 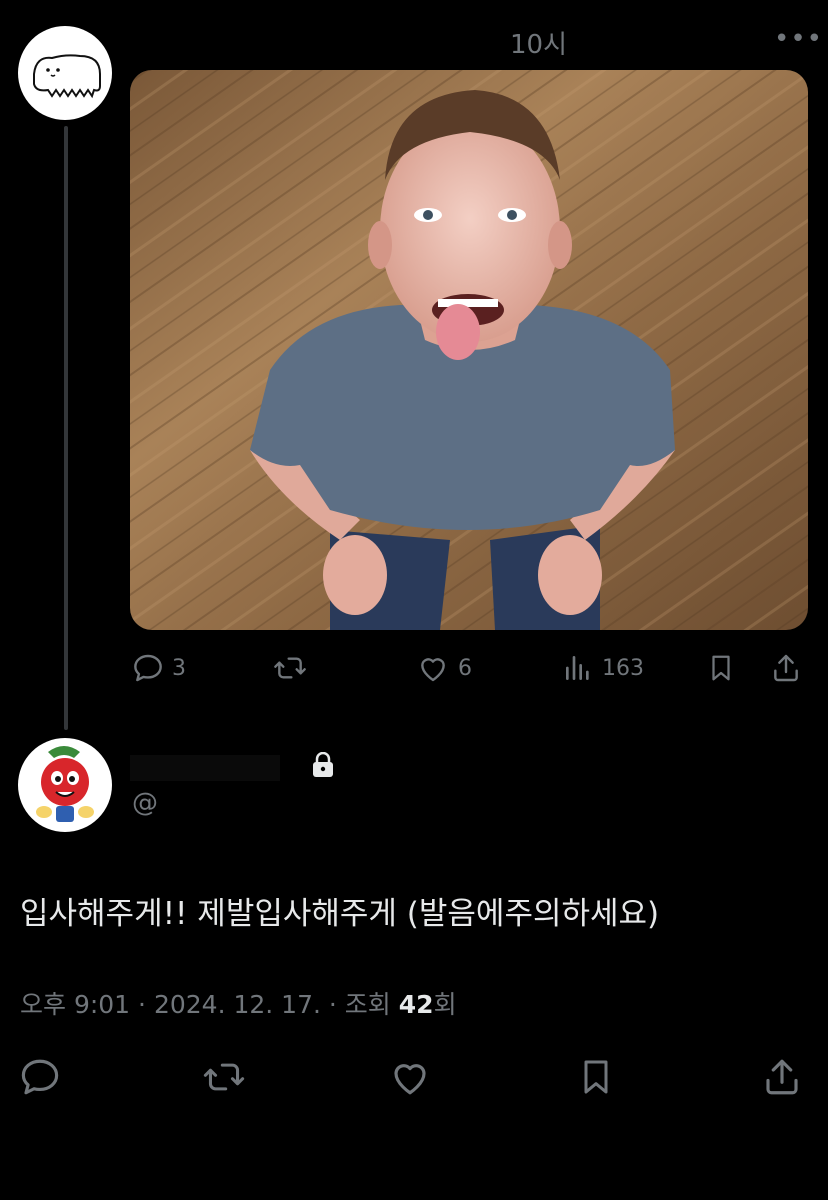 I want to click on parent-avatar, so click(x=65, y=73).